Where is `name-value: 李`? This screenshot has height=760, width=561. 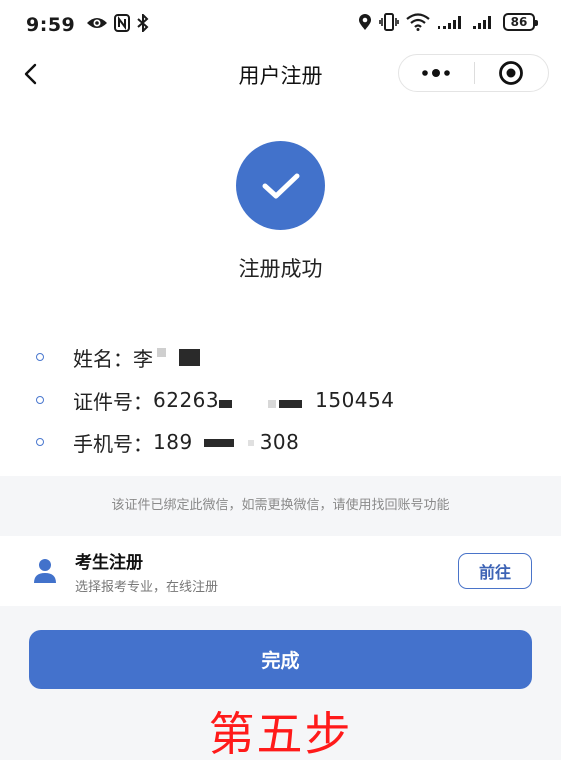
name-value: 李 is located at coordinates (143, 358).